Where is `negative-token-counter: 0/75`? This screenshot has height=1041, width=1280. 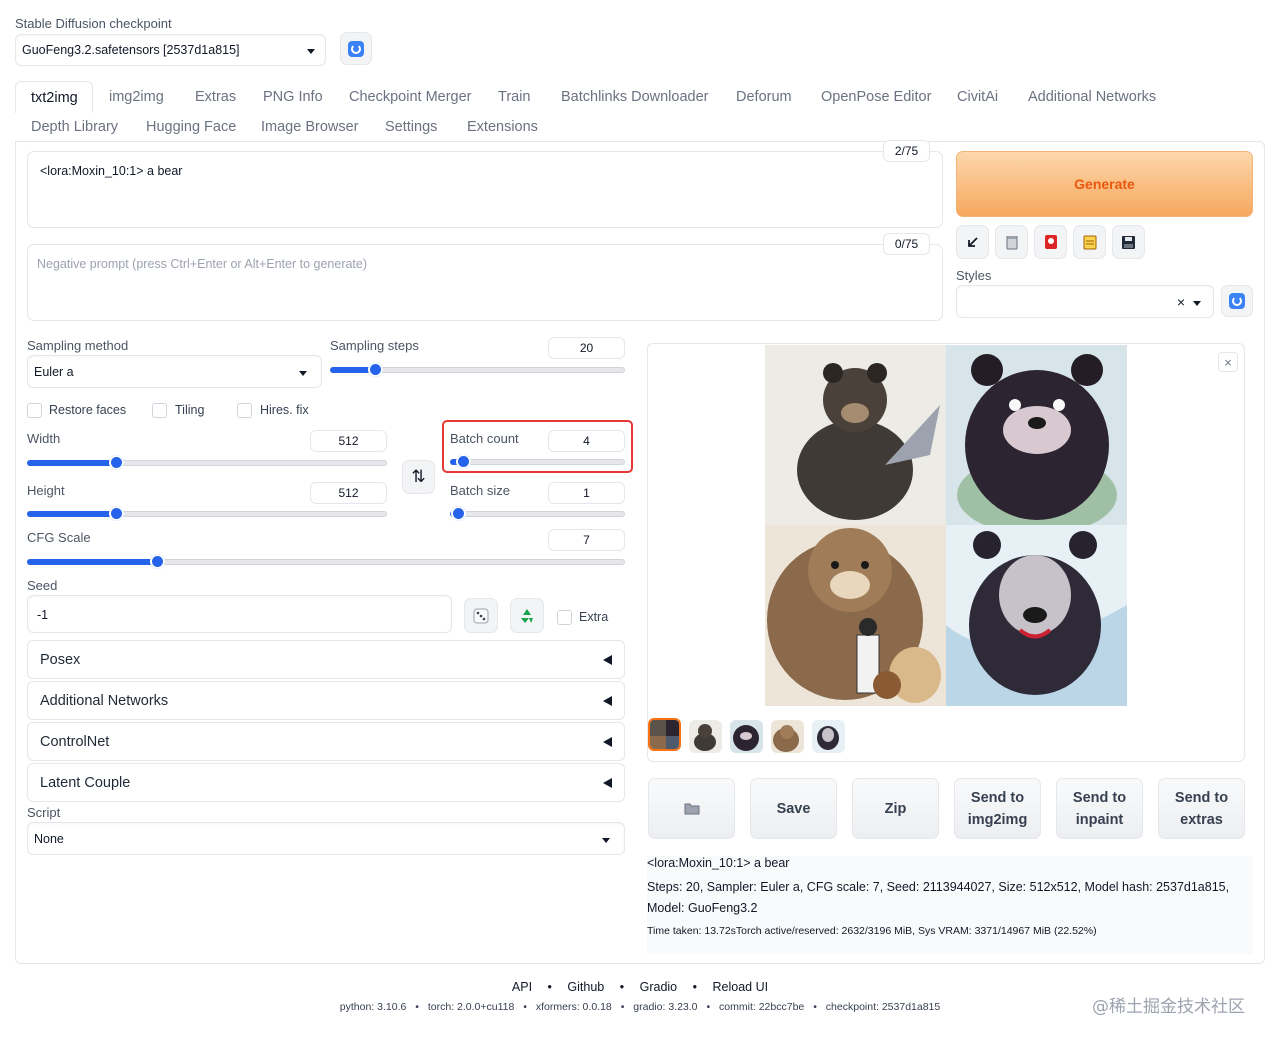 negative-token-counter: 0/75 is located at coordinates (906, 244).